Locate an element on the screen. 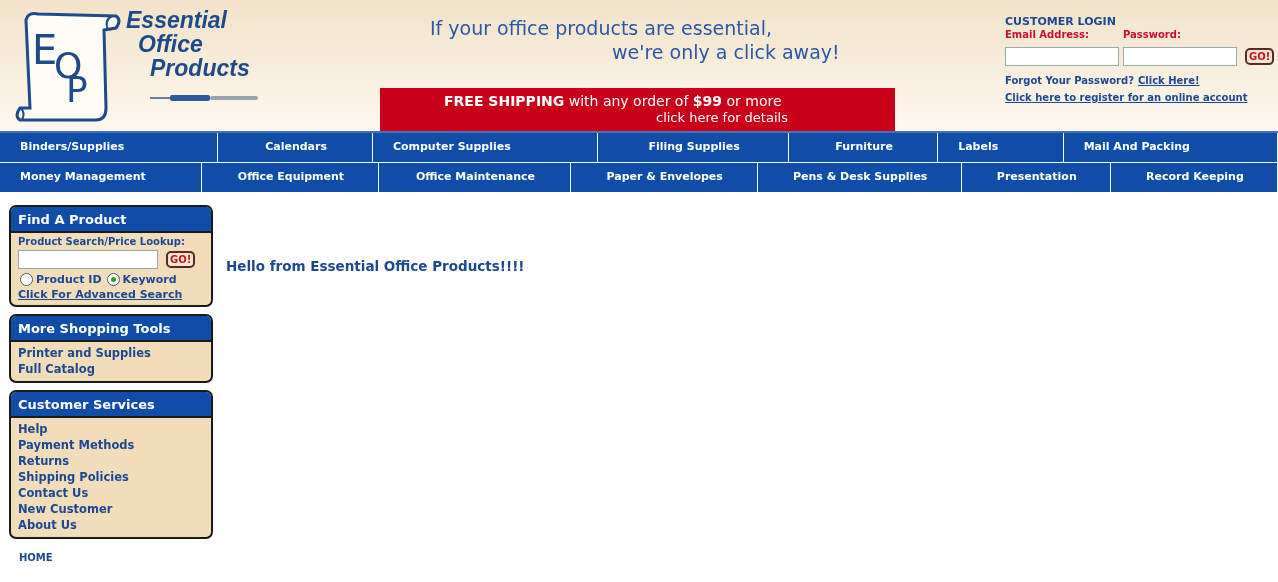 This screenshot has width=1278, height=582. nav-tab: Office Maintenance is located at coordinates (475, 177).